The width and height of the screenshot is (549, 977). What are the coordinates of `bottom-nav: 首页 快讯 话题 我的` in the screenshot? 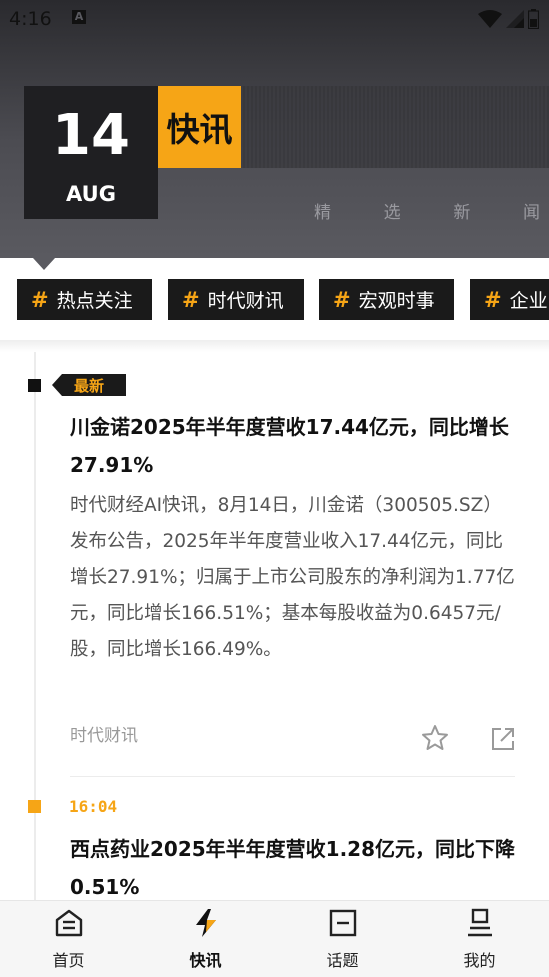 It's located at (274, 938).